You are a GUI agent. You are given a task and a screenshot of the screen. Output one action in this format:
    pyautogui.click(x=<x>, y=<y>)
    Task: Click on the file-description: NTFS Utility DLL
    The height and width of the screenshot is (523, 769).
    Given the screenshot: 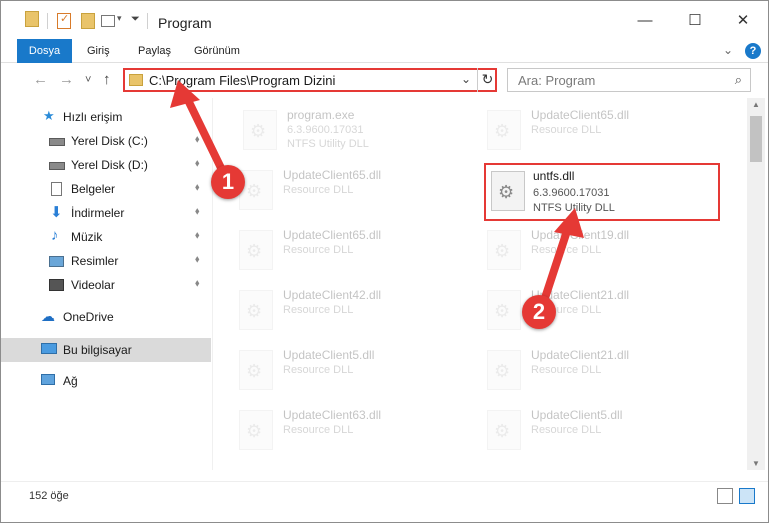 What is the action you would take?
    pyautogui.click(x=328, y=144)
    